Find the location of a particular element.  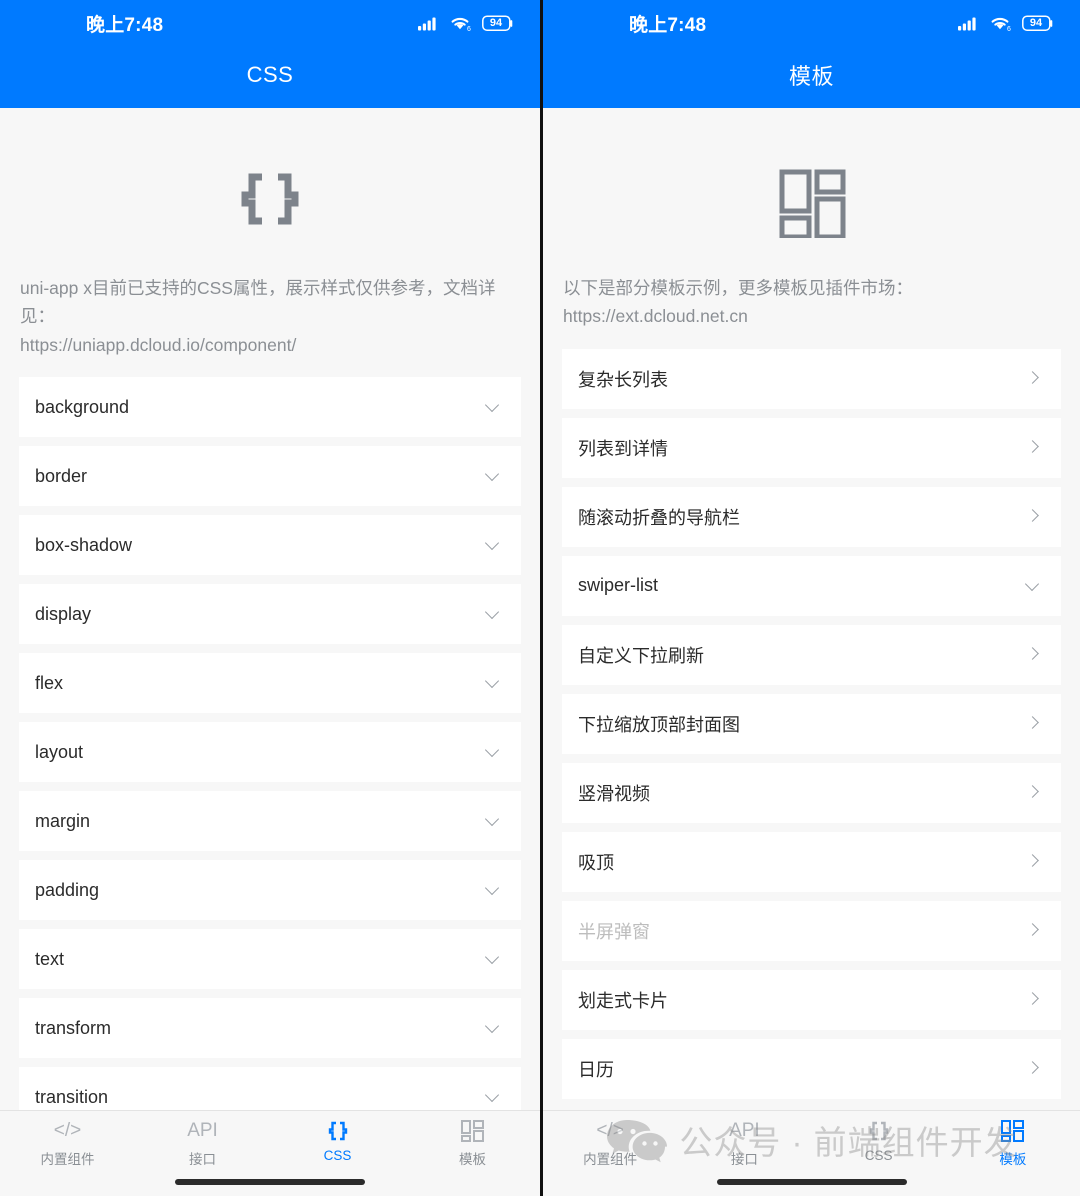

list-item: 吸顶 is located at coordinates (811, 861).